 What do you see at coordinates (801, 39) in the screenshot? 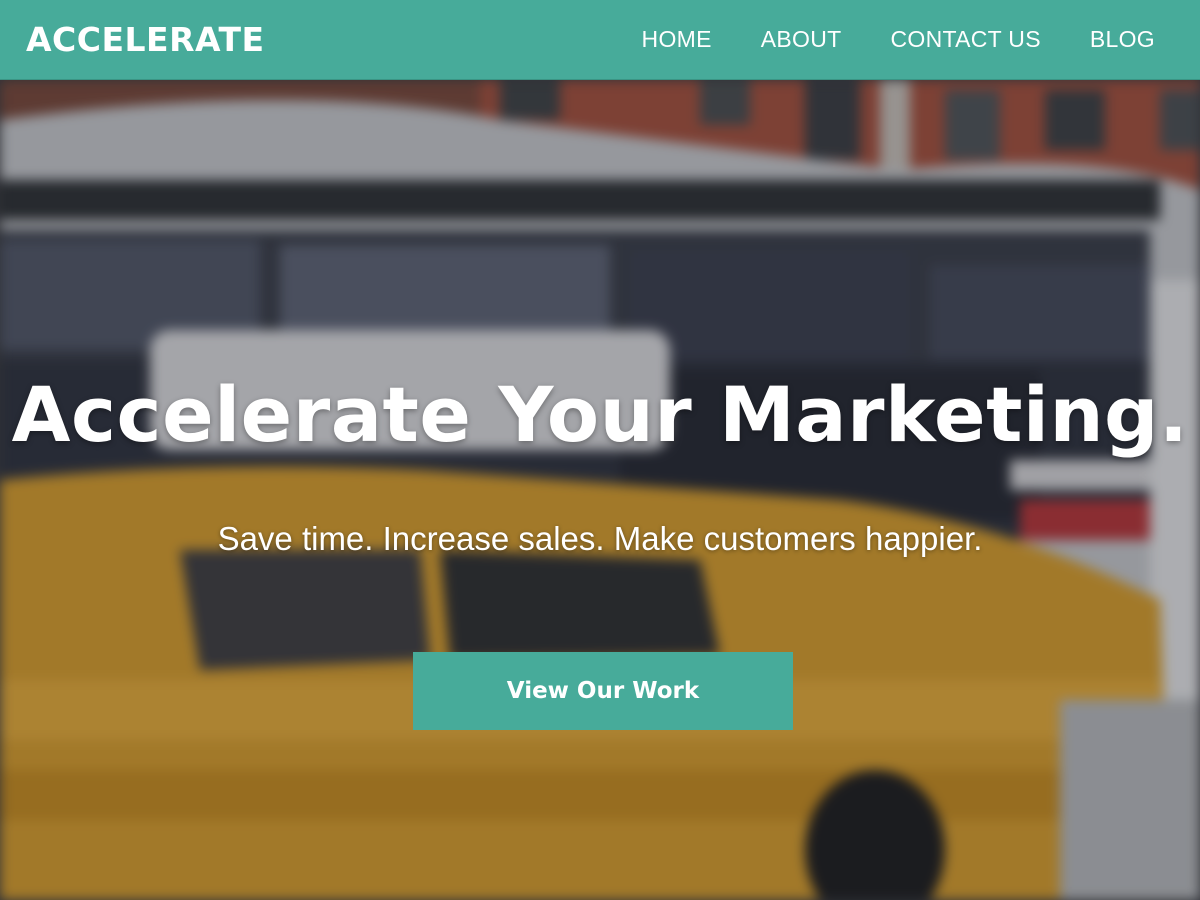
I see `nav-about: ABOUT` at bounding box center [801, 39].